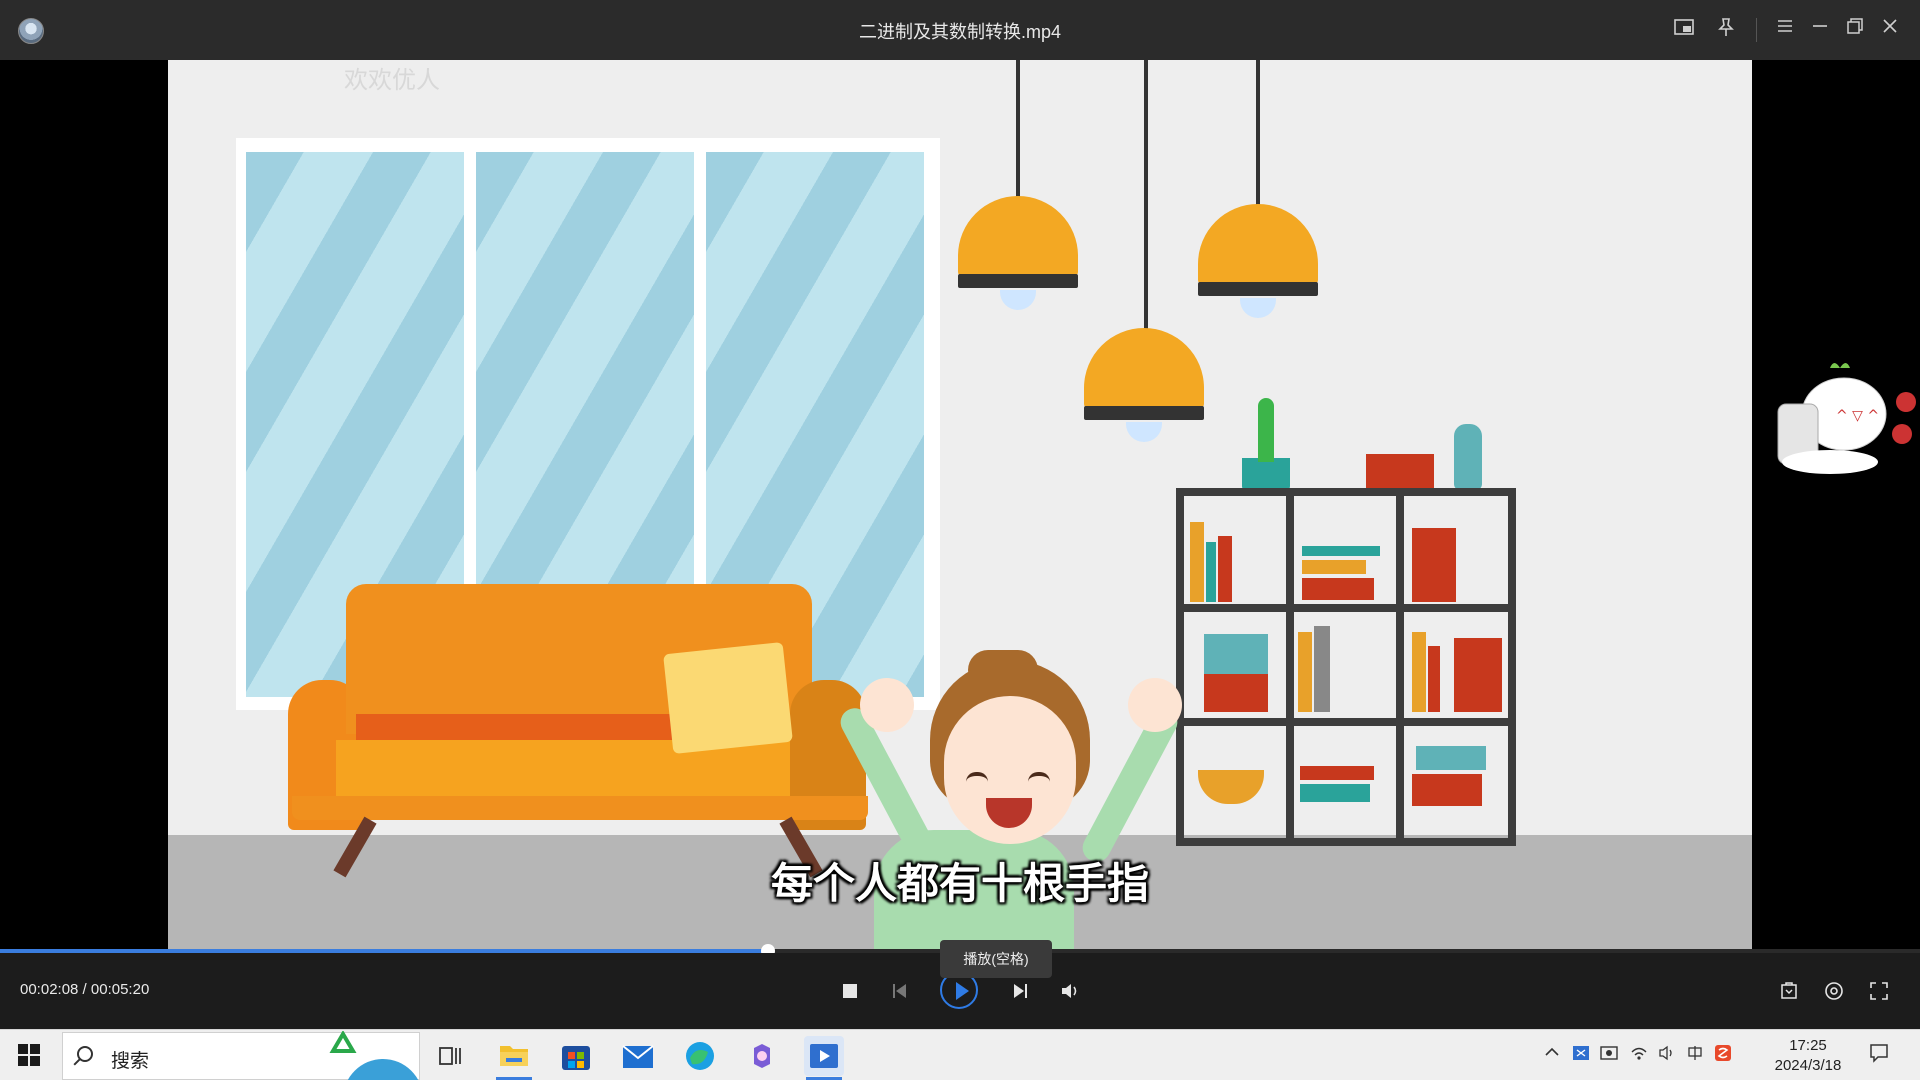  I want to click on title-bar-separator, so click(1756, 30).